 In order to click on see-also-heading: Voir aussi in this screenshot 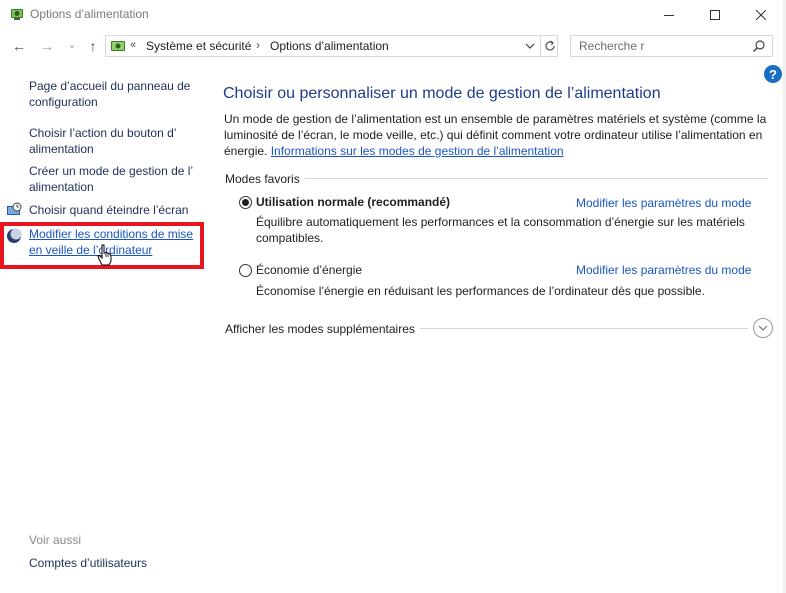, I will do `click(55, 540)`.